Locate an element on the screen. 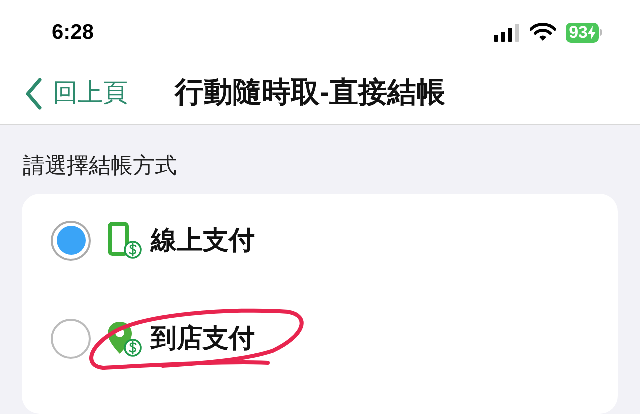 The width and height of the screenshot is (640, 414). page-title: 行動隨時取-直接結帳 is located at coordinates (310, 93).